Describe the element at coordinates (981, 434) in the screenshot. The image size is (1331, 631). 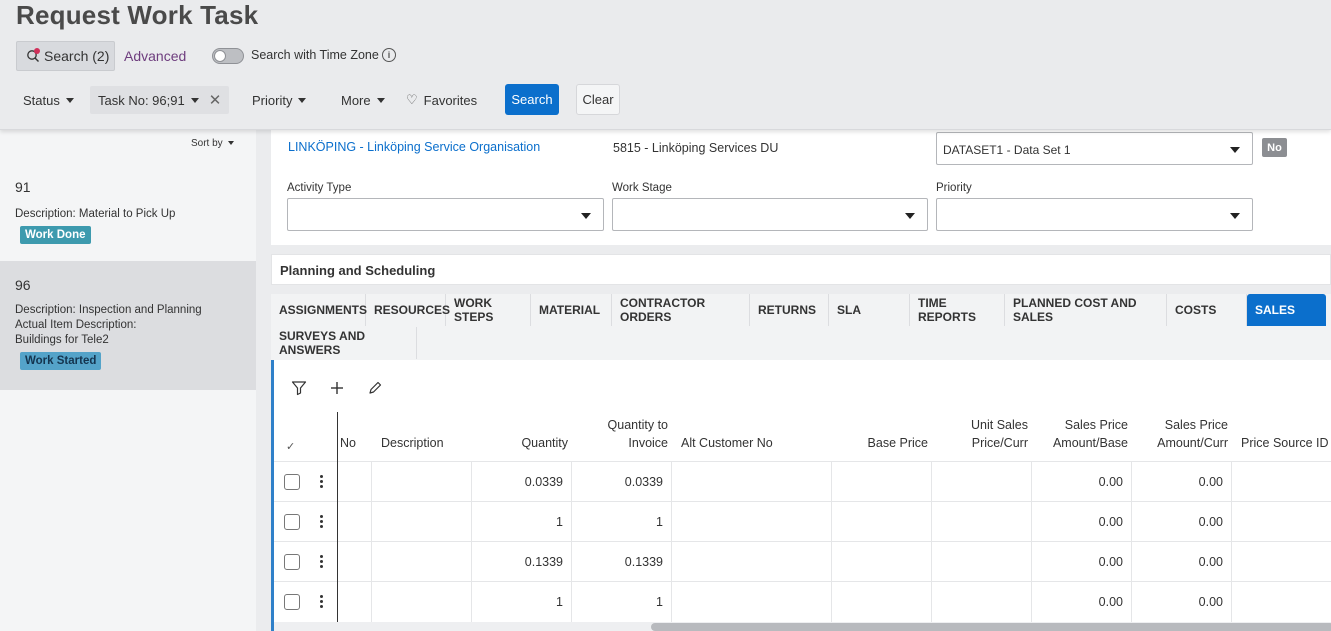
I see `col-unit-sales-price: Unit Sales Price/Curr` at that location.